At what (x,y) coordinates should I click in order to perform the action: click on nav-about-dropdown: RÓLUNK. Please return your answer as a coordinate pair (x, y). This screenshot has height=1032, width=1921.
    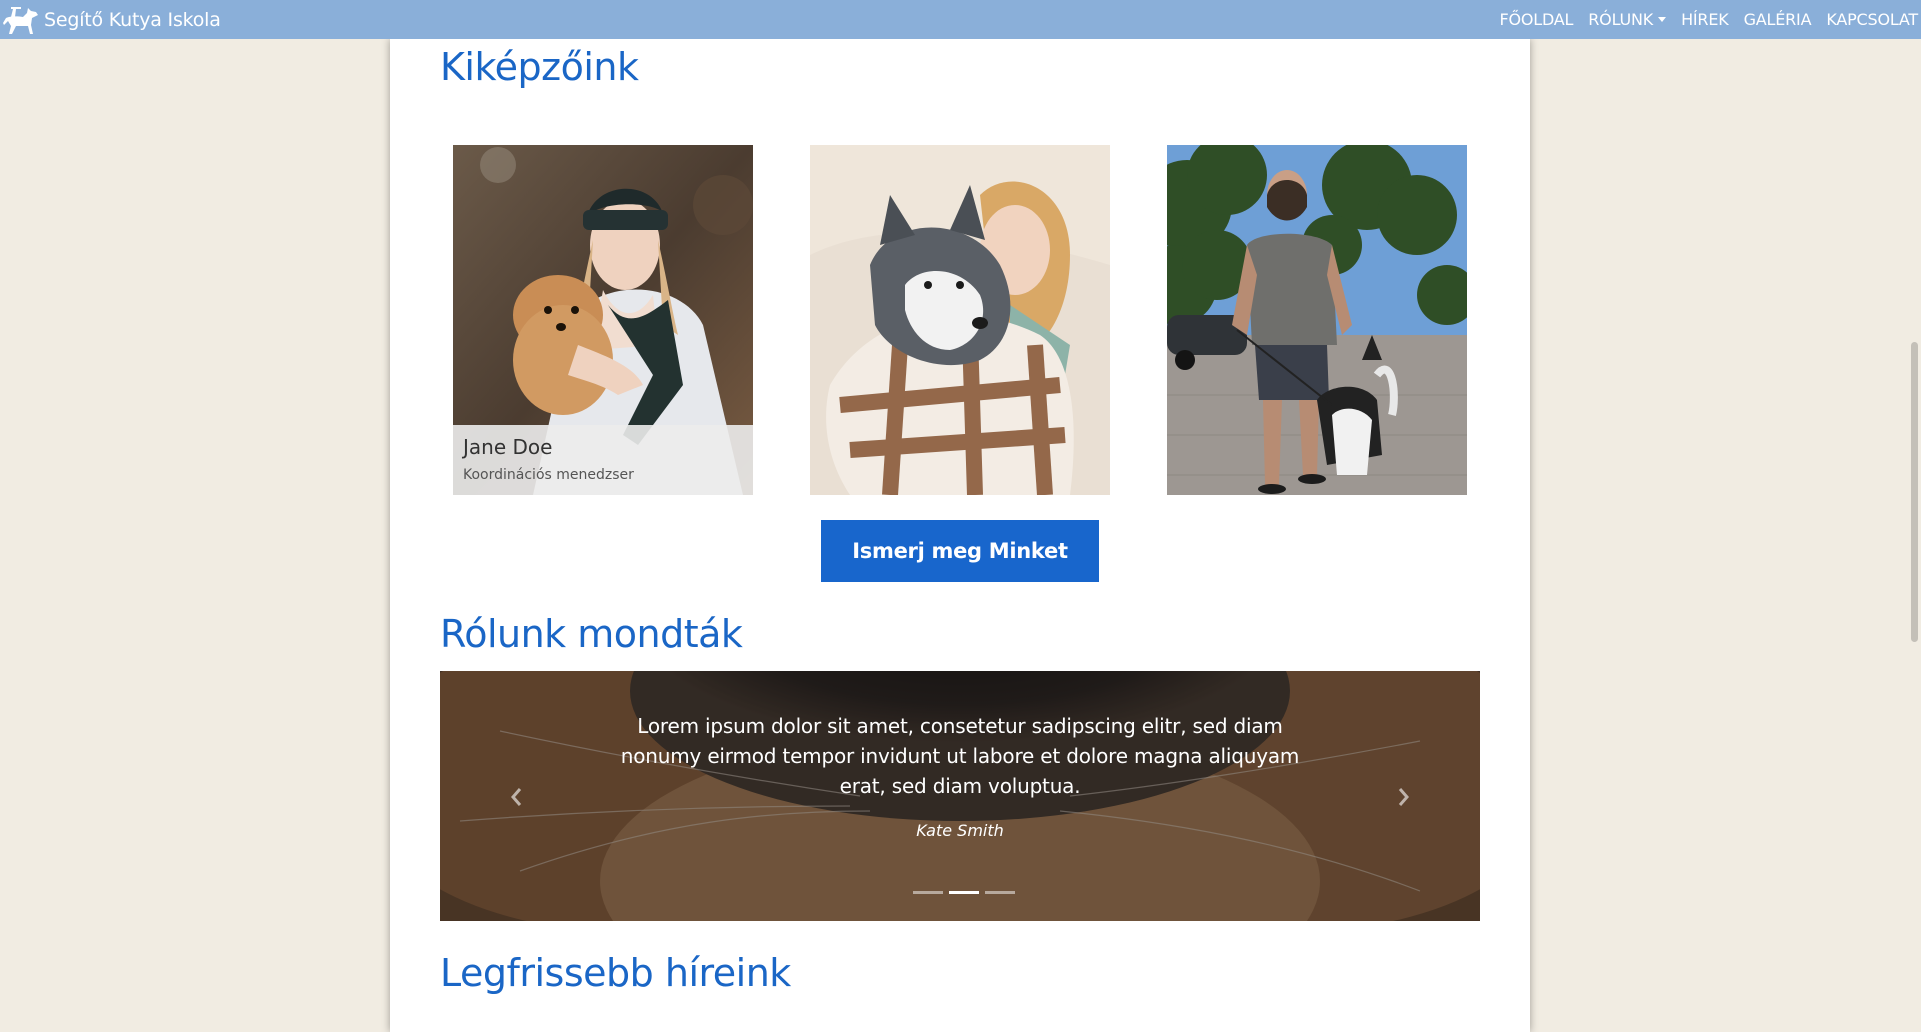
    Looking at the image, I should click on (1627, 19).